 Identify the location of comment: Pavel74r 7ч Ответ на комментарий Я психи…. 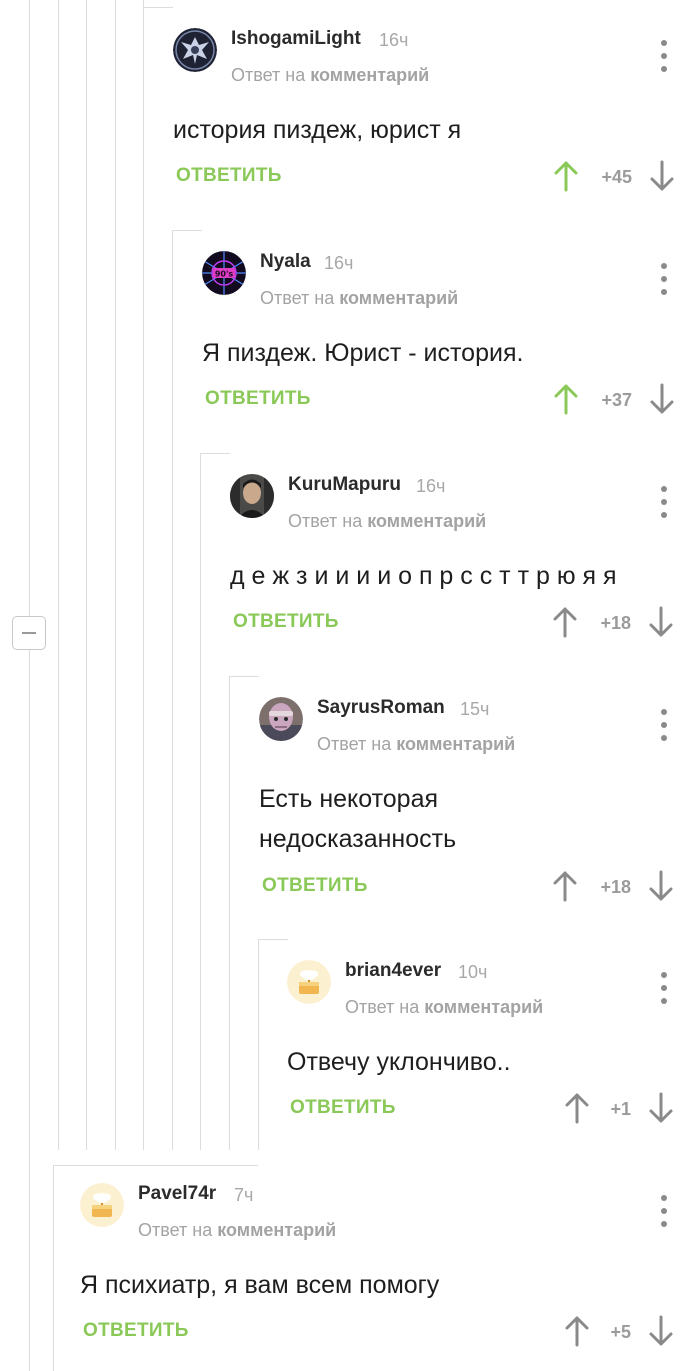
(390, 1270).